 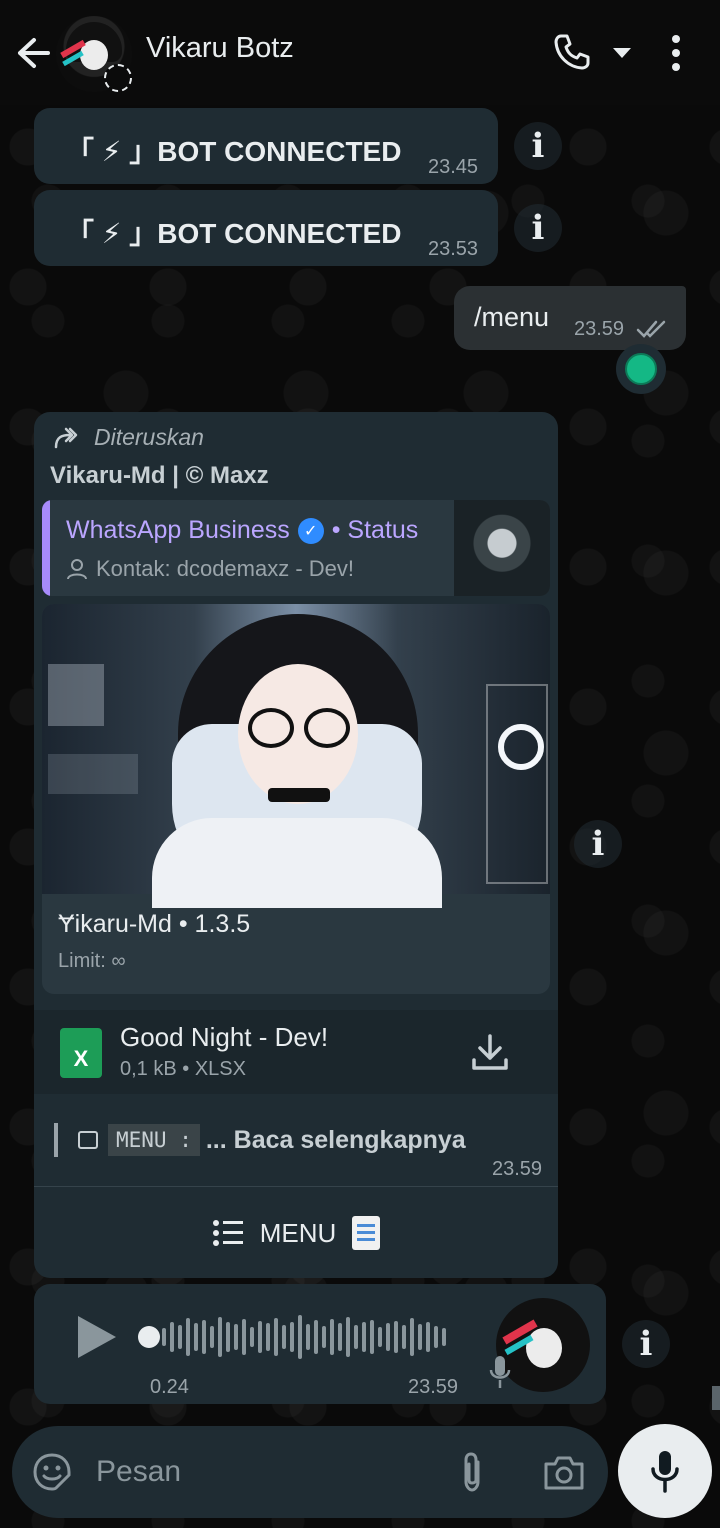 What do you see at coordinates (77, 569) in the screenshot?
I see `person-icon` at bounding box center [77, 569].